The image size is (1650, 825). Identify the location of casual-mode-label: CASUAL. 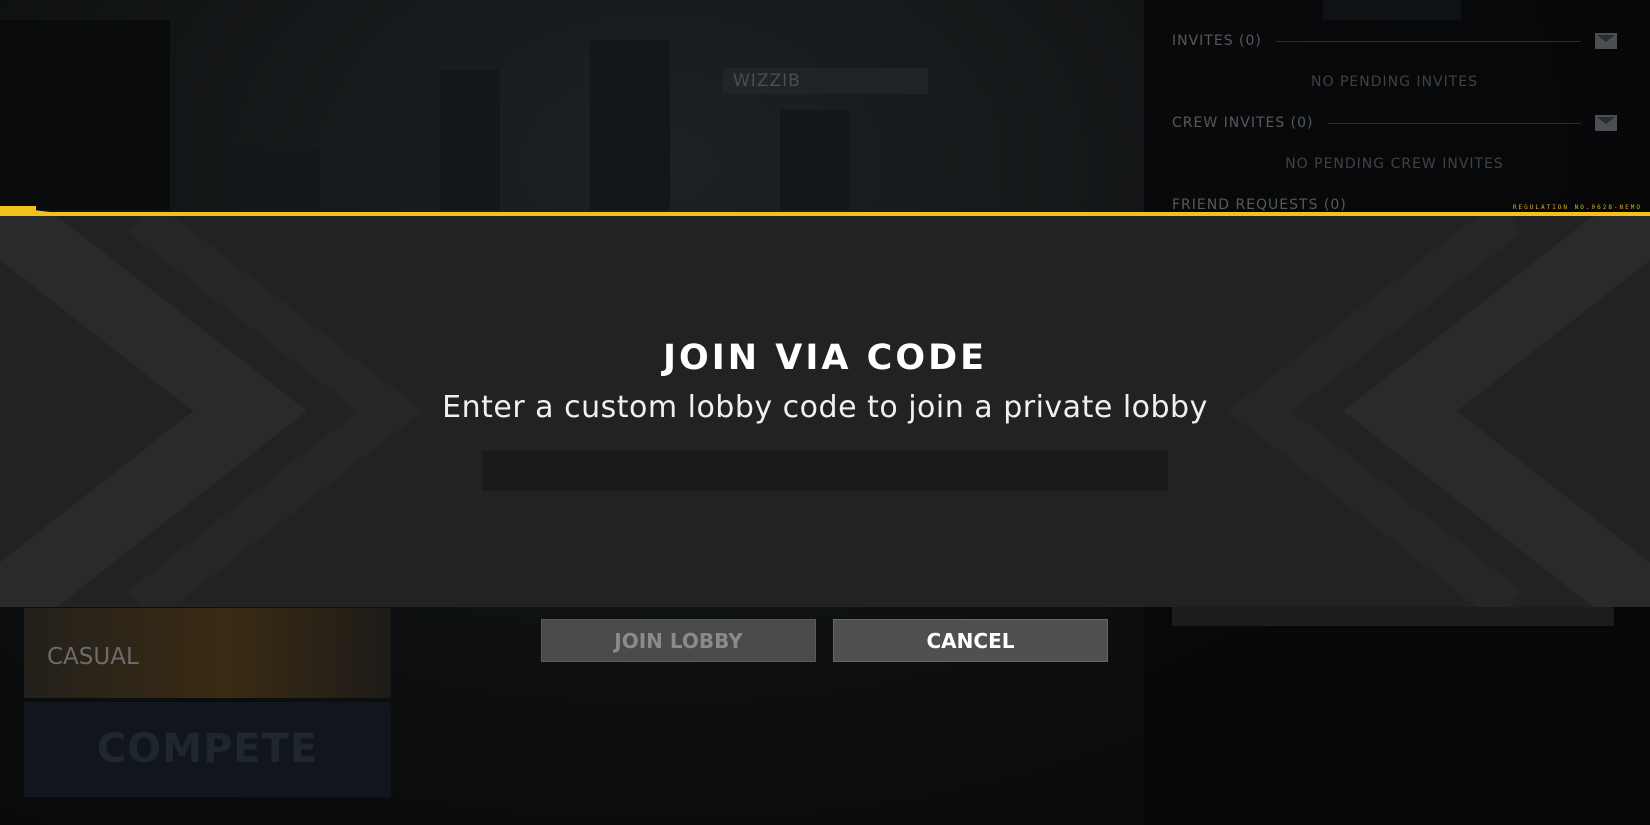
(93, 657).